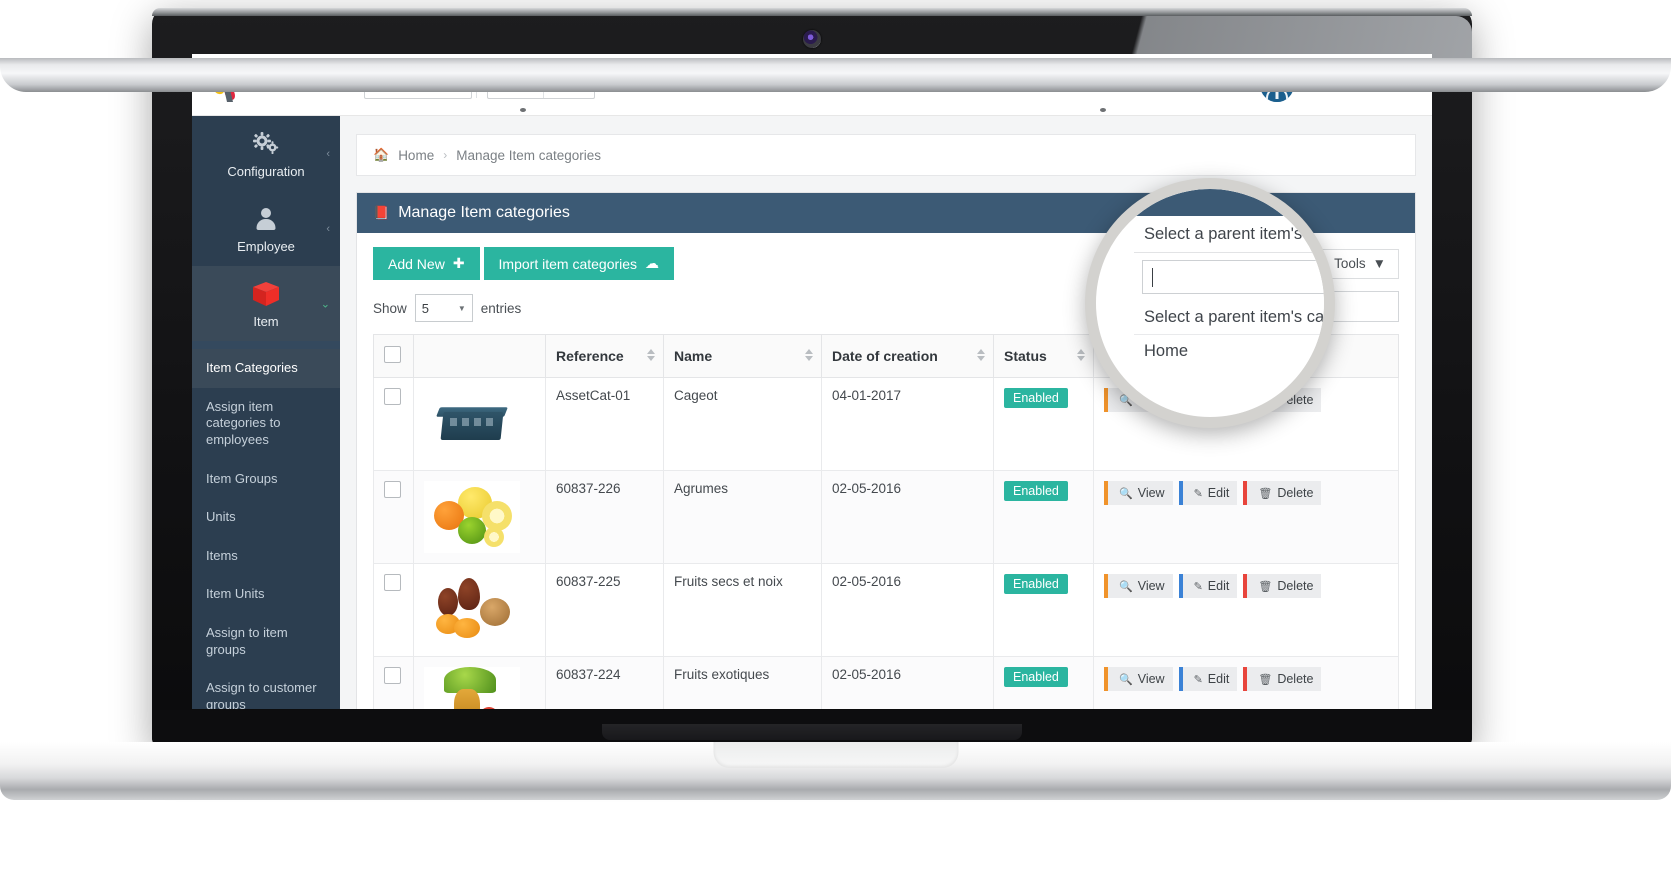 The image size is (1671, 874). I want to click on cell-name: Cageot, so click(742, 424).